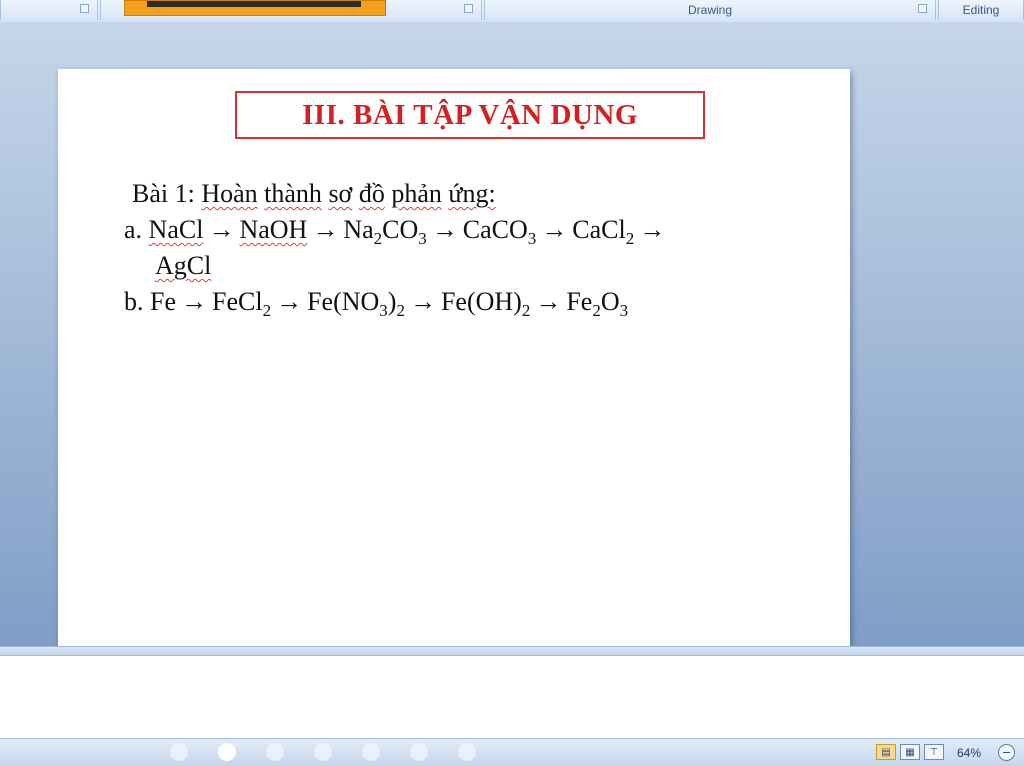  What do you see at coordinates (472, 193) in the screenshot?
I see `heading-word: ứng:` at bounding box center [472, 193].